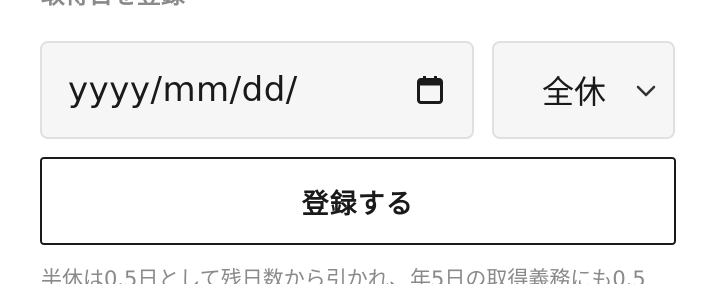 This screenshot has height=284, width=716. Describe the element at coordinates (574, 92) in the screenshot. I see `leave-type-value: 全休` at that location.